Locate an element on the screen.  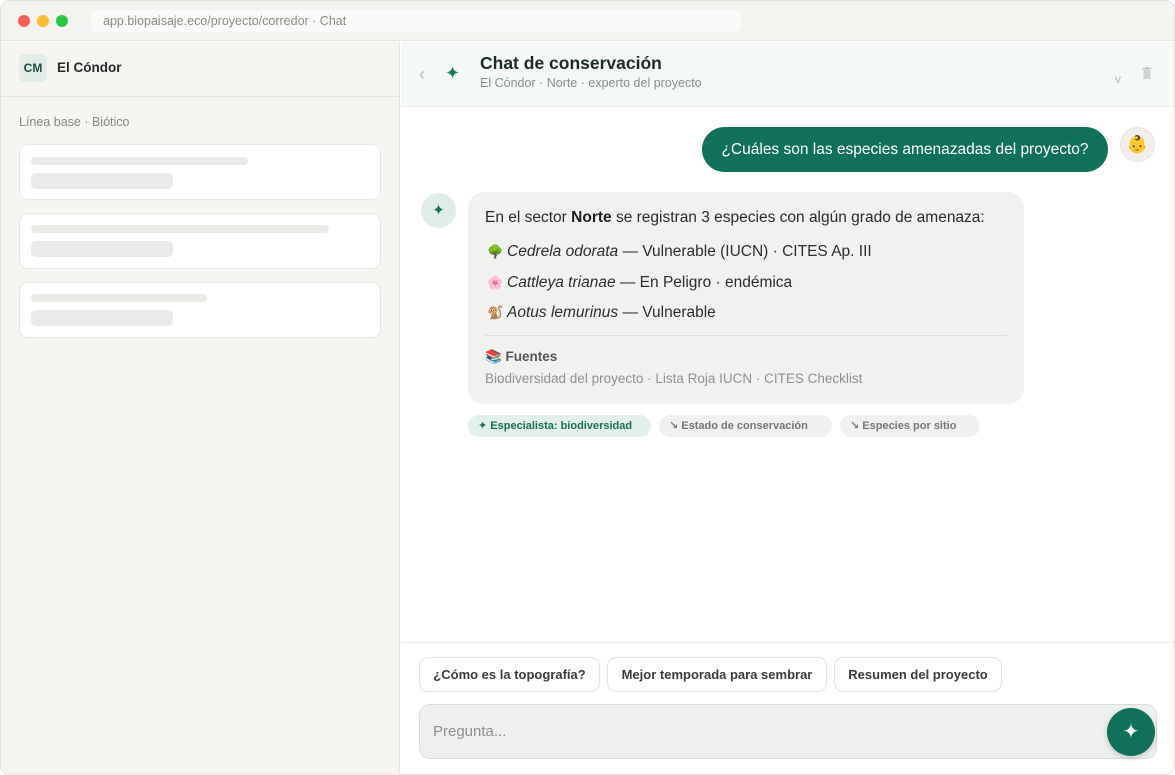
suggestion-planting-season: Mejor temporada para sembrar is located at coordinates (717, 674).